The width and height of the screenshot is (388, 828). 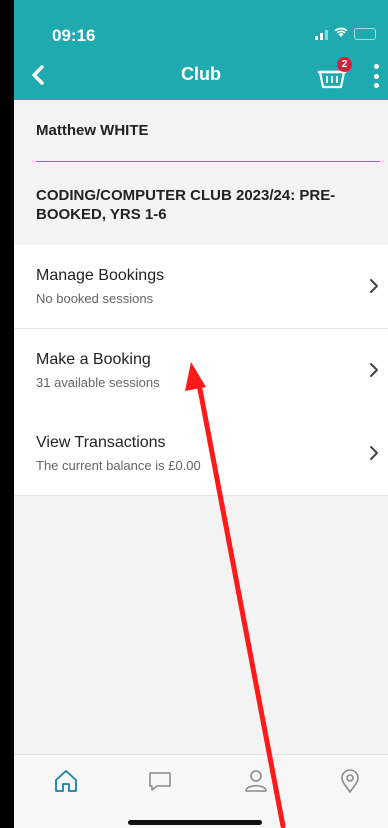 I want to click on status-icons, so click(x=345, y=33).